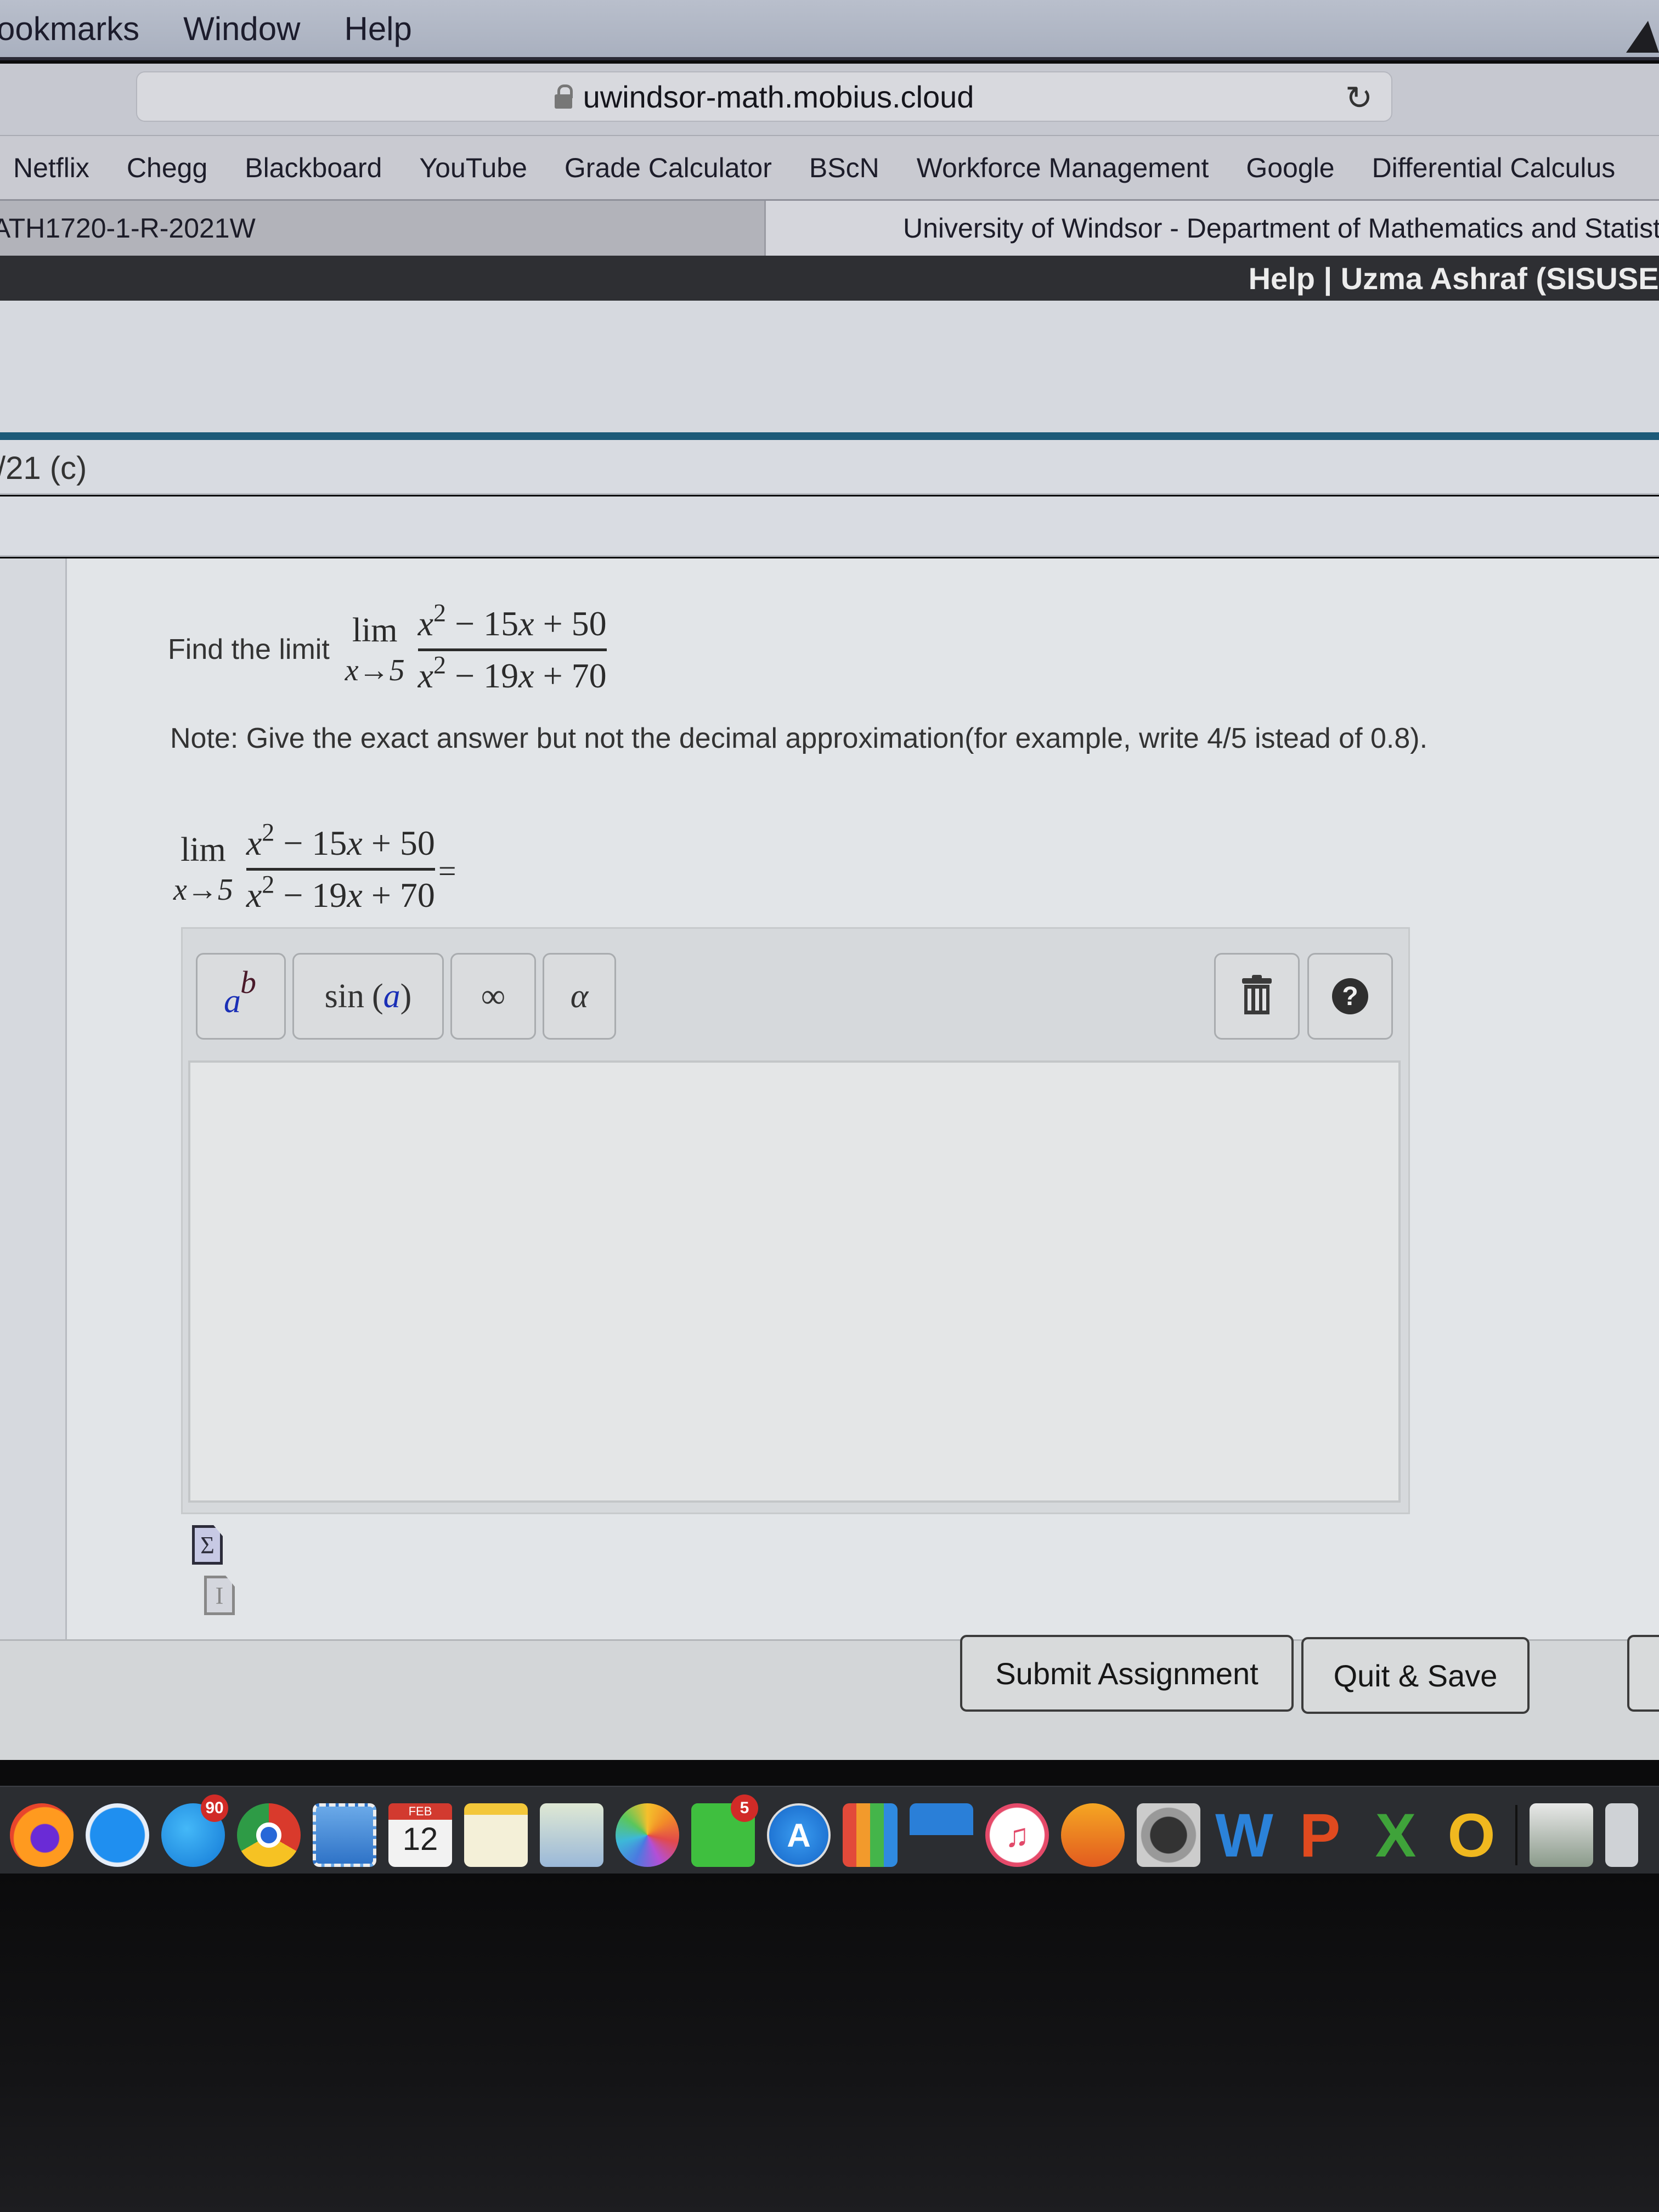  What do you see at coordinates (1359, 98) in the screenshot?
I see `reload-icon: ↻` at bounding box center [1359, 98].